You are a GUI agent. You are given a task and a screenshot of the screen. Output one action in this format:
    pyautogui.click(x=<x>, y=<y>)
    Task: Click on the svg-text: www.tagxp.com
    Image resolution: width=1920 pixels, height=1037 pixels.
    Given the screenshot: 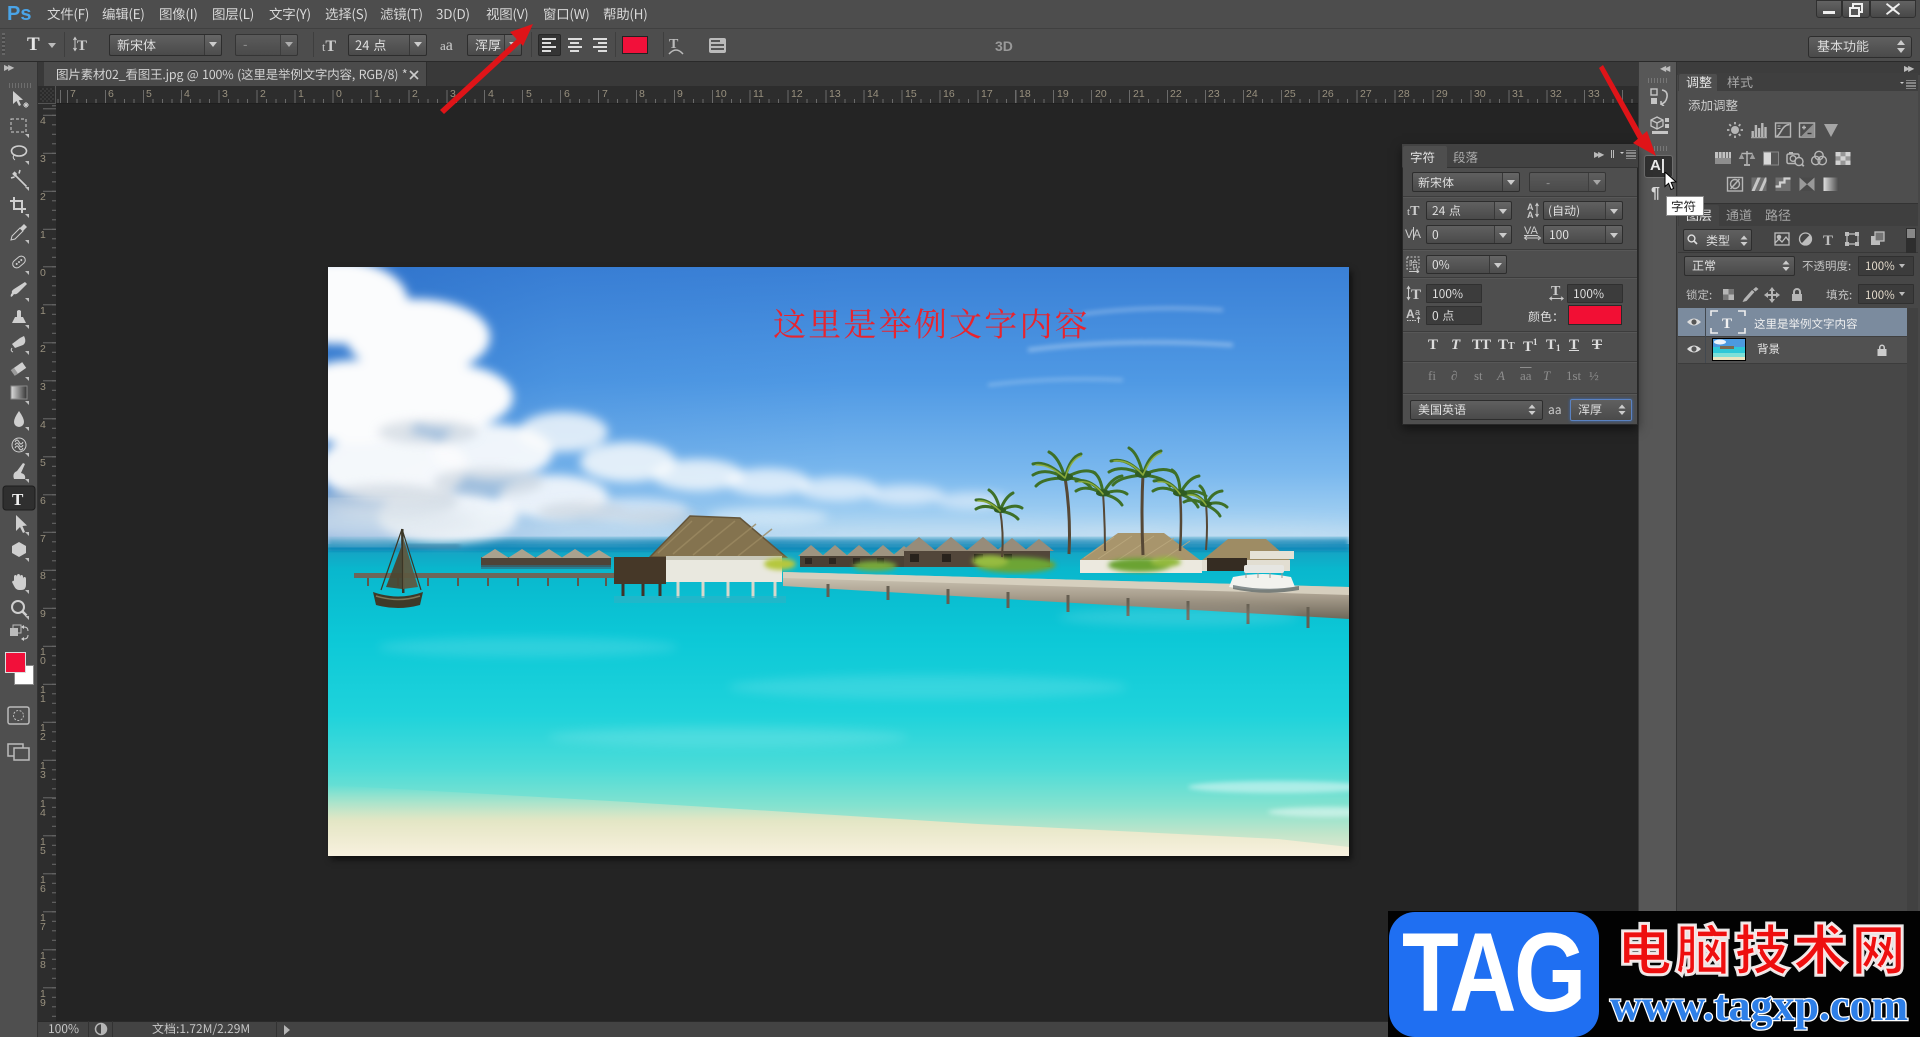 What is the action you would take?
    pyautogui.click(x=1759, y=1006)
    